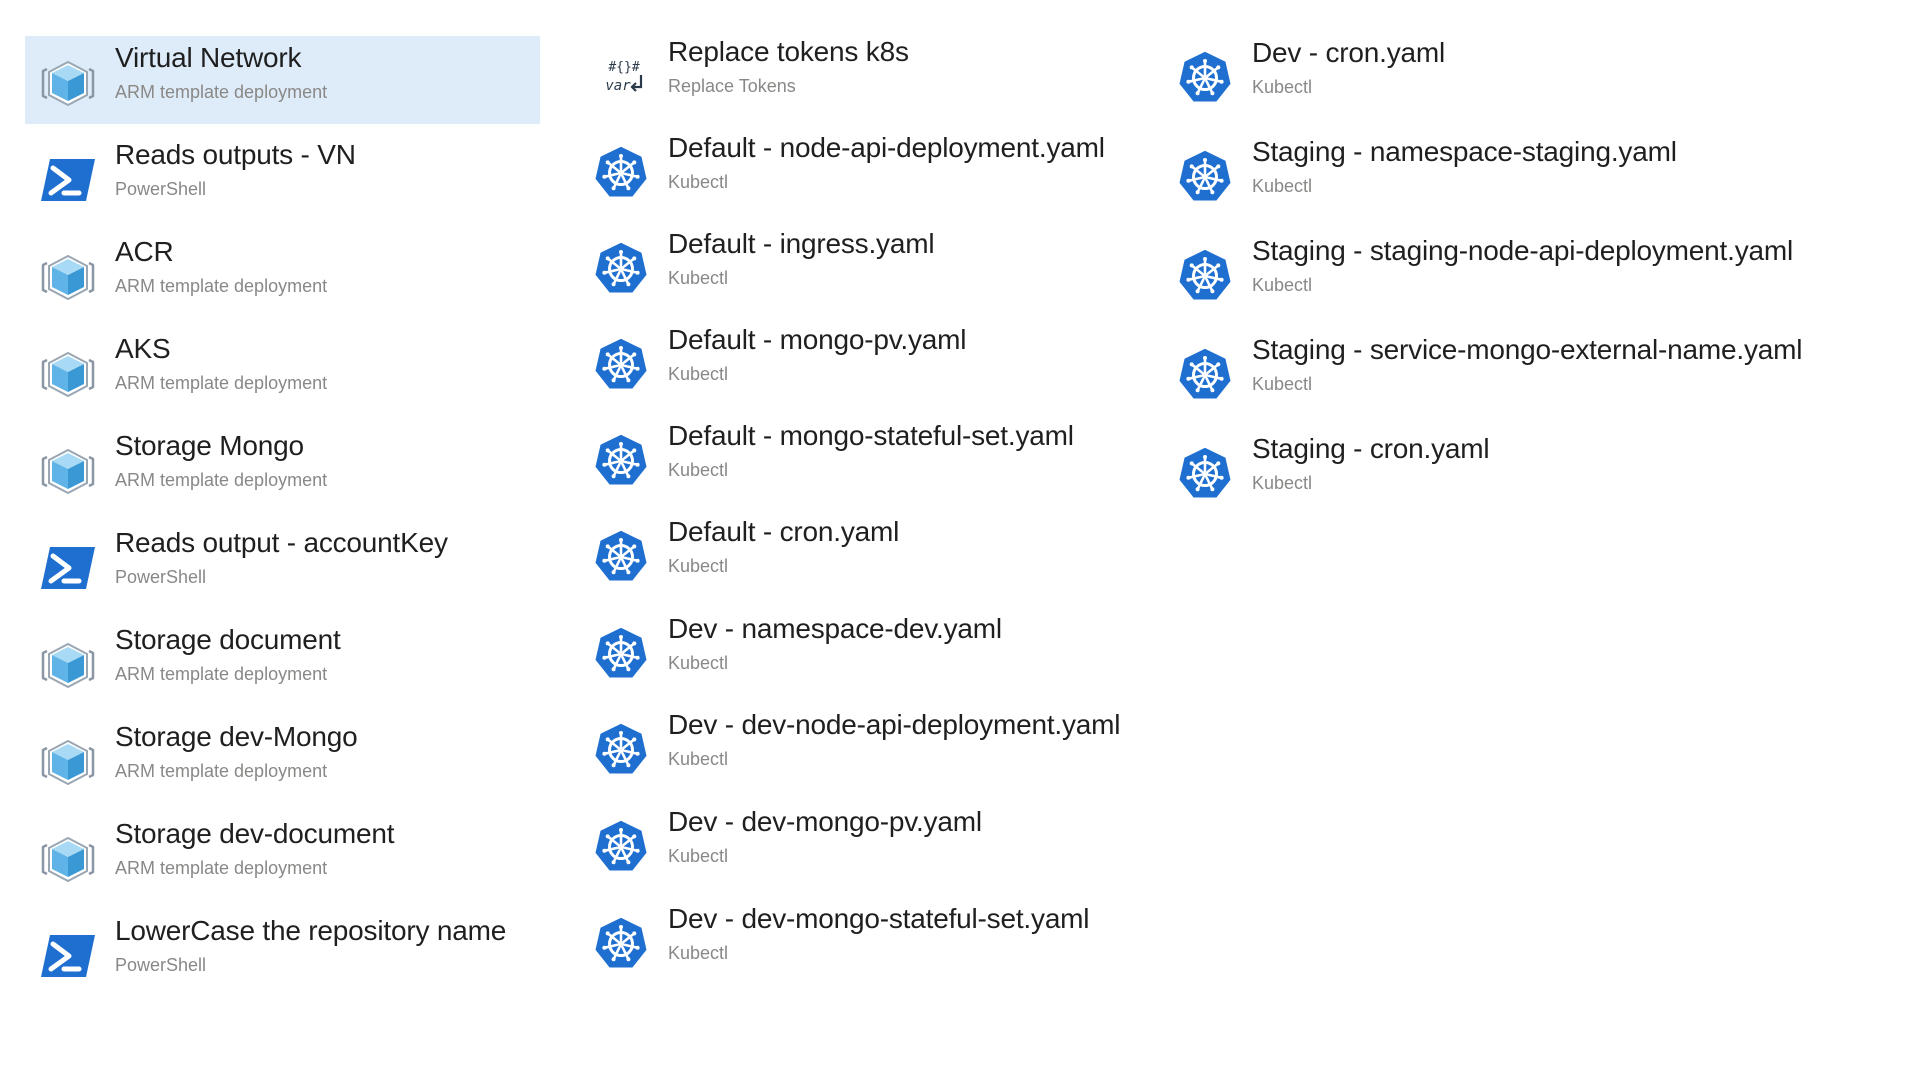 The image size is (1920, 1080). I want to click on task-item: Default - cron.yaml Kubectl, so click(858, 554).